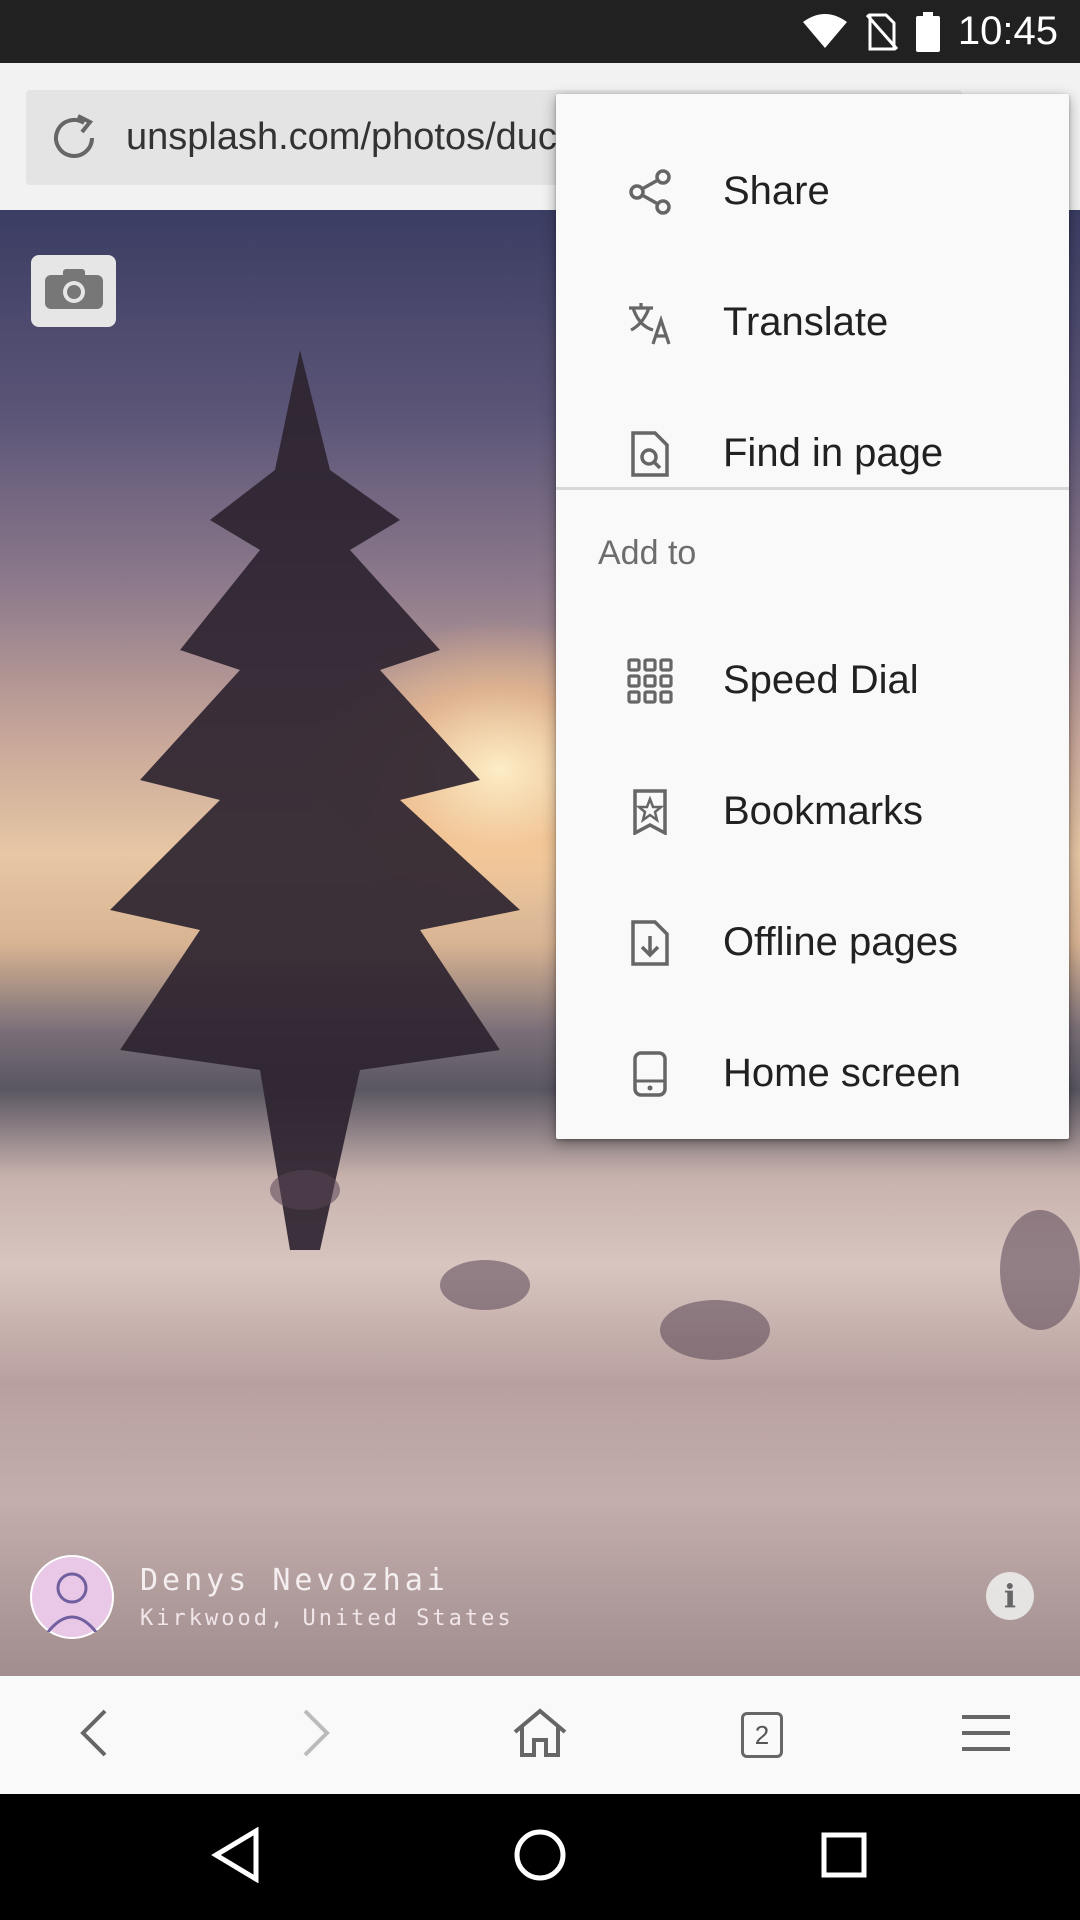 Image resolution: width=1080 pixels, height=1920 pixels. I want to click on find-in-page-icon, so click(650, 454).